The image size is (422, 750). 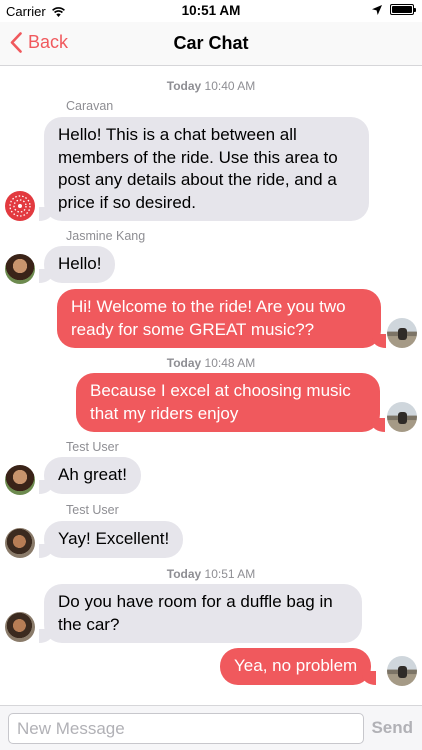 I want to click on caravan-logo-icon, so click(x=20, y=206).